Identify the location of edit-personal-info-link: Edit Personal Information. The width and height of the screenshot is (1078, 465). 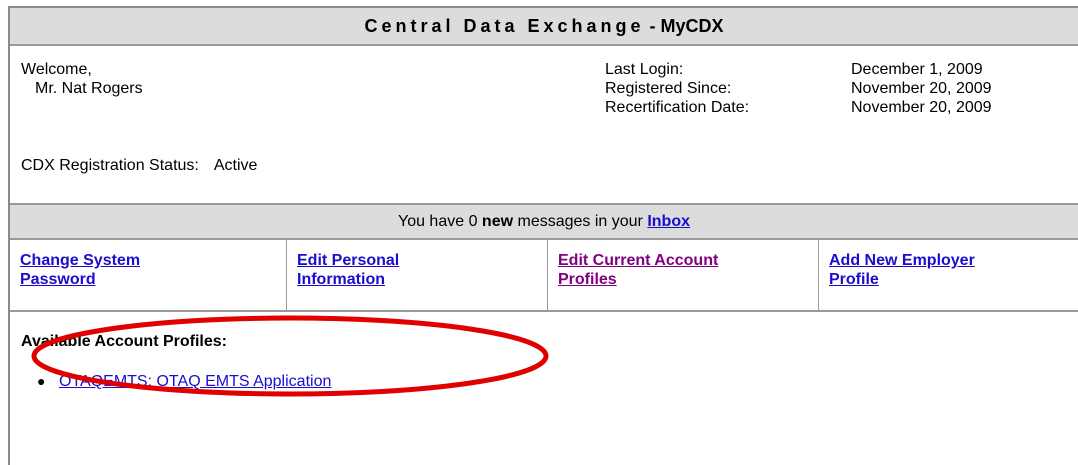
(387, 270).